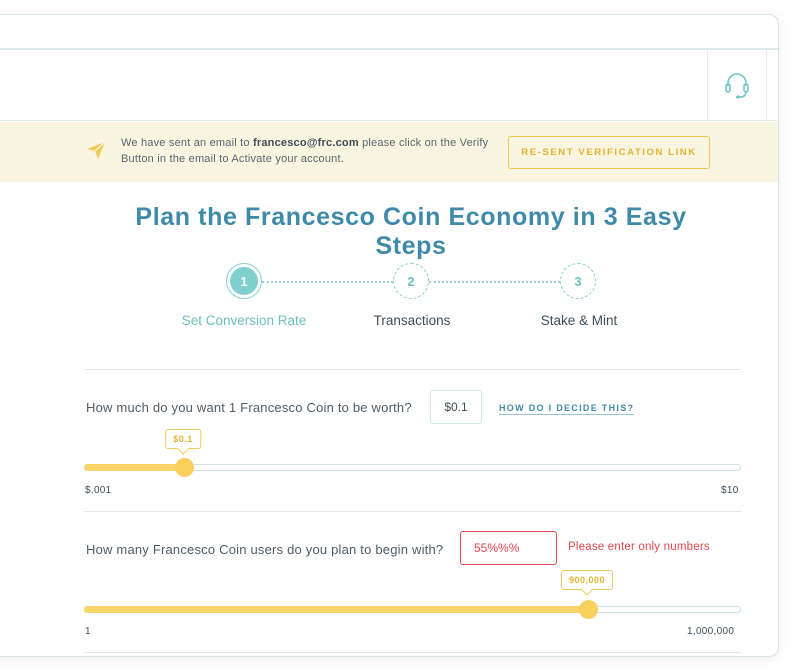  What do you see at coordinates (609, 152) in the screenshot?
I see `resend-verification-button: RE-SENT VERIFICATION LINK` at bounding box center [609, 152].